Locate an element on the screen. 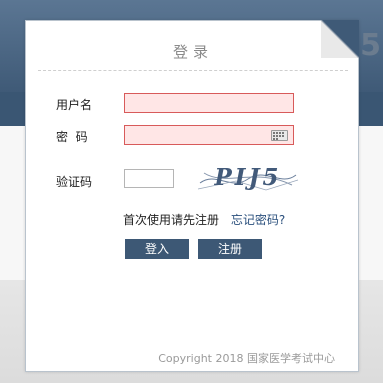 The width and height of the screenshot is (383, 383). forgot-password-link: 忘记密码? is located at coordinates (258, 220).